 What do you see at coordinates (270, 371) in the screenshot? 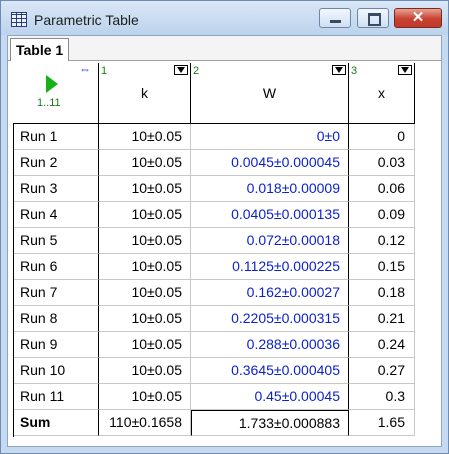
I see `cell-w: 0.3645±0.000405` at bounding box center [270, 371].